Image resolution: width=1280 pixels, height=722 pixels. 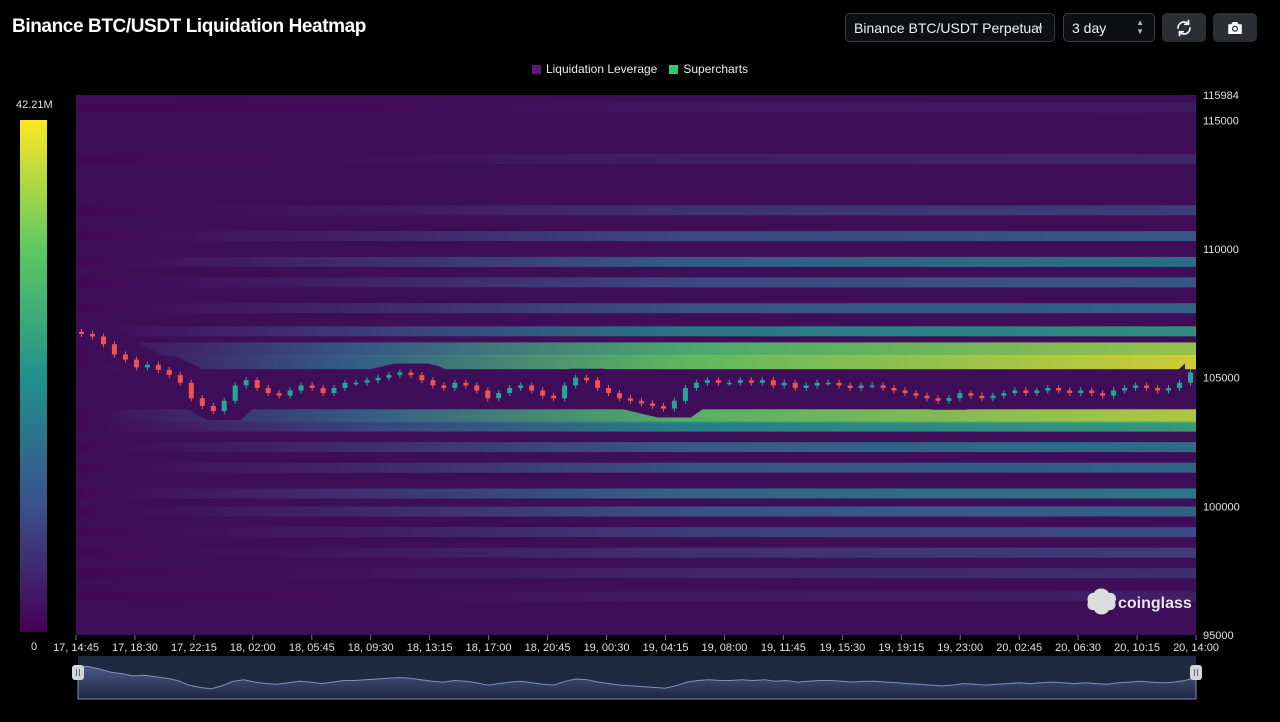 What do you see at coordinates (1221, 121) in the screenshot?
I see `y-tick-label: 115000` at bounding box center [1221, 121].